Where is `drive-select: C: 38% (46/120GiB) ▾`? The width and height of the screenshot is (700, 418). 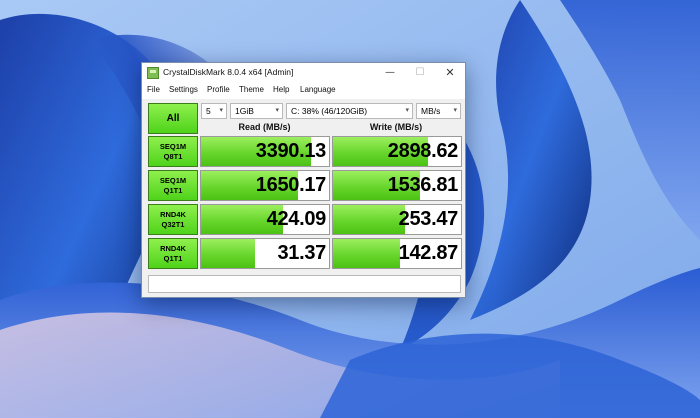 drive-select: C: 38% (46/120GiB) ▾ is located at coordinates (349, 111).